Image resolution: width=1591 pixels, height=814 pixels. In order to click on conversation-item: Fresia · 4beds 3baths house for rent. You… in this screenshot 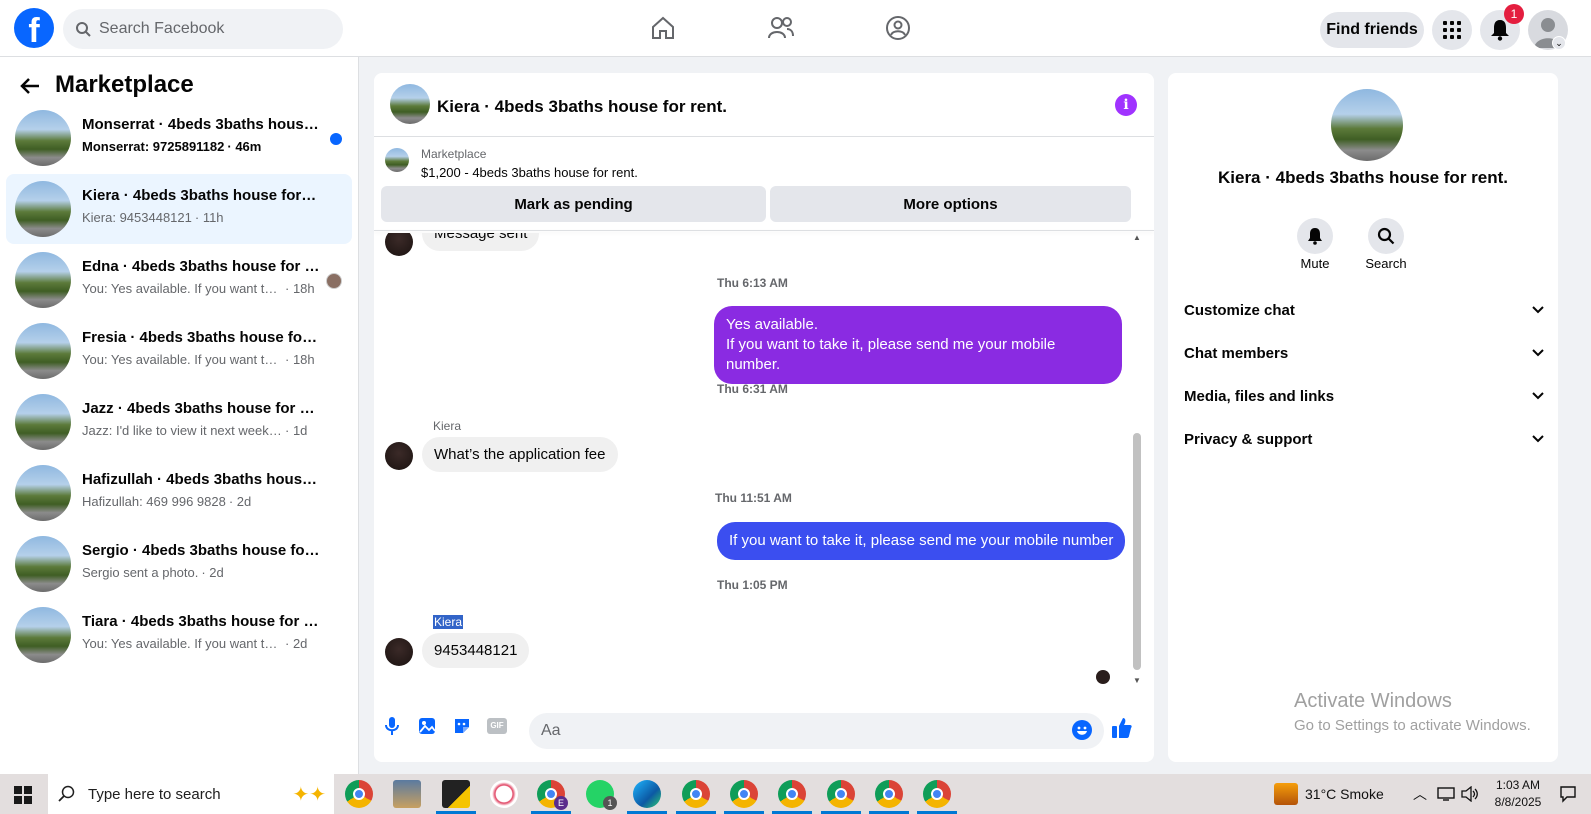, I will do `click(179, 351)`.